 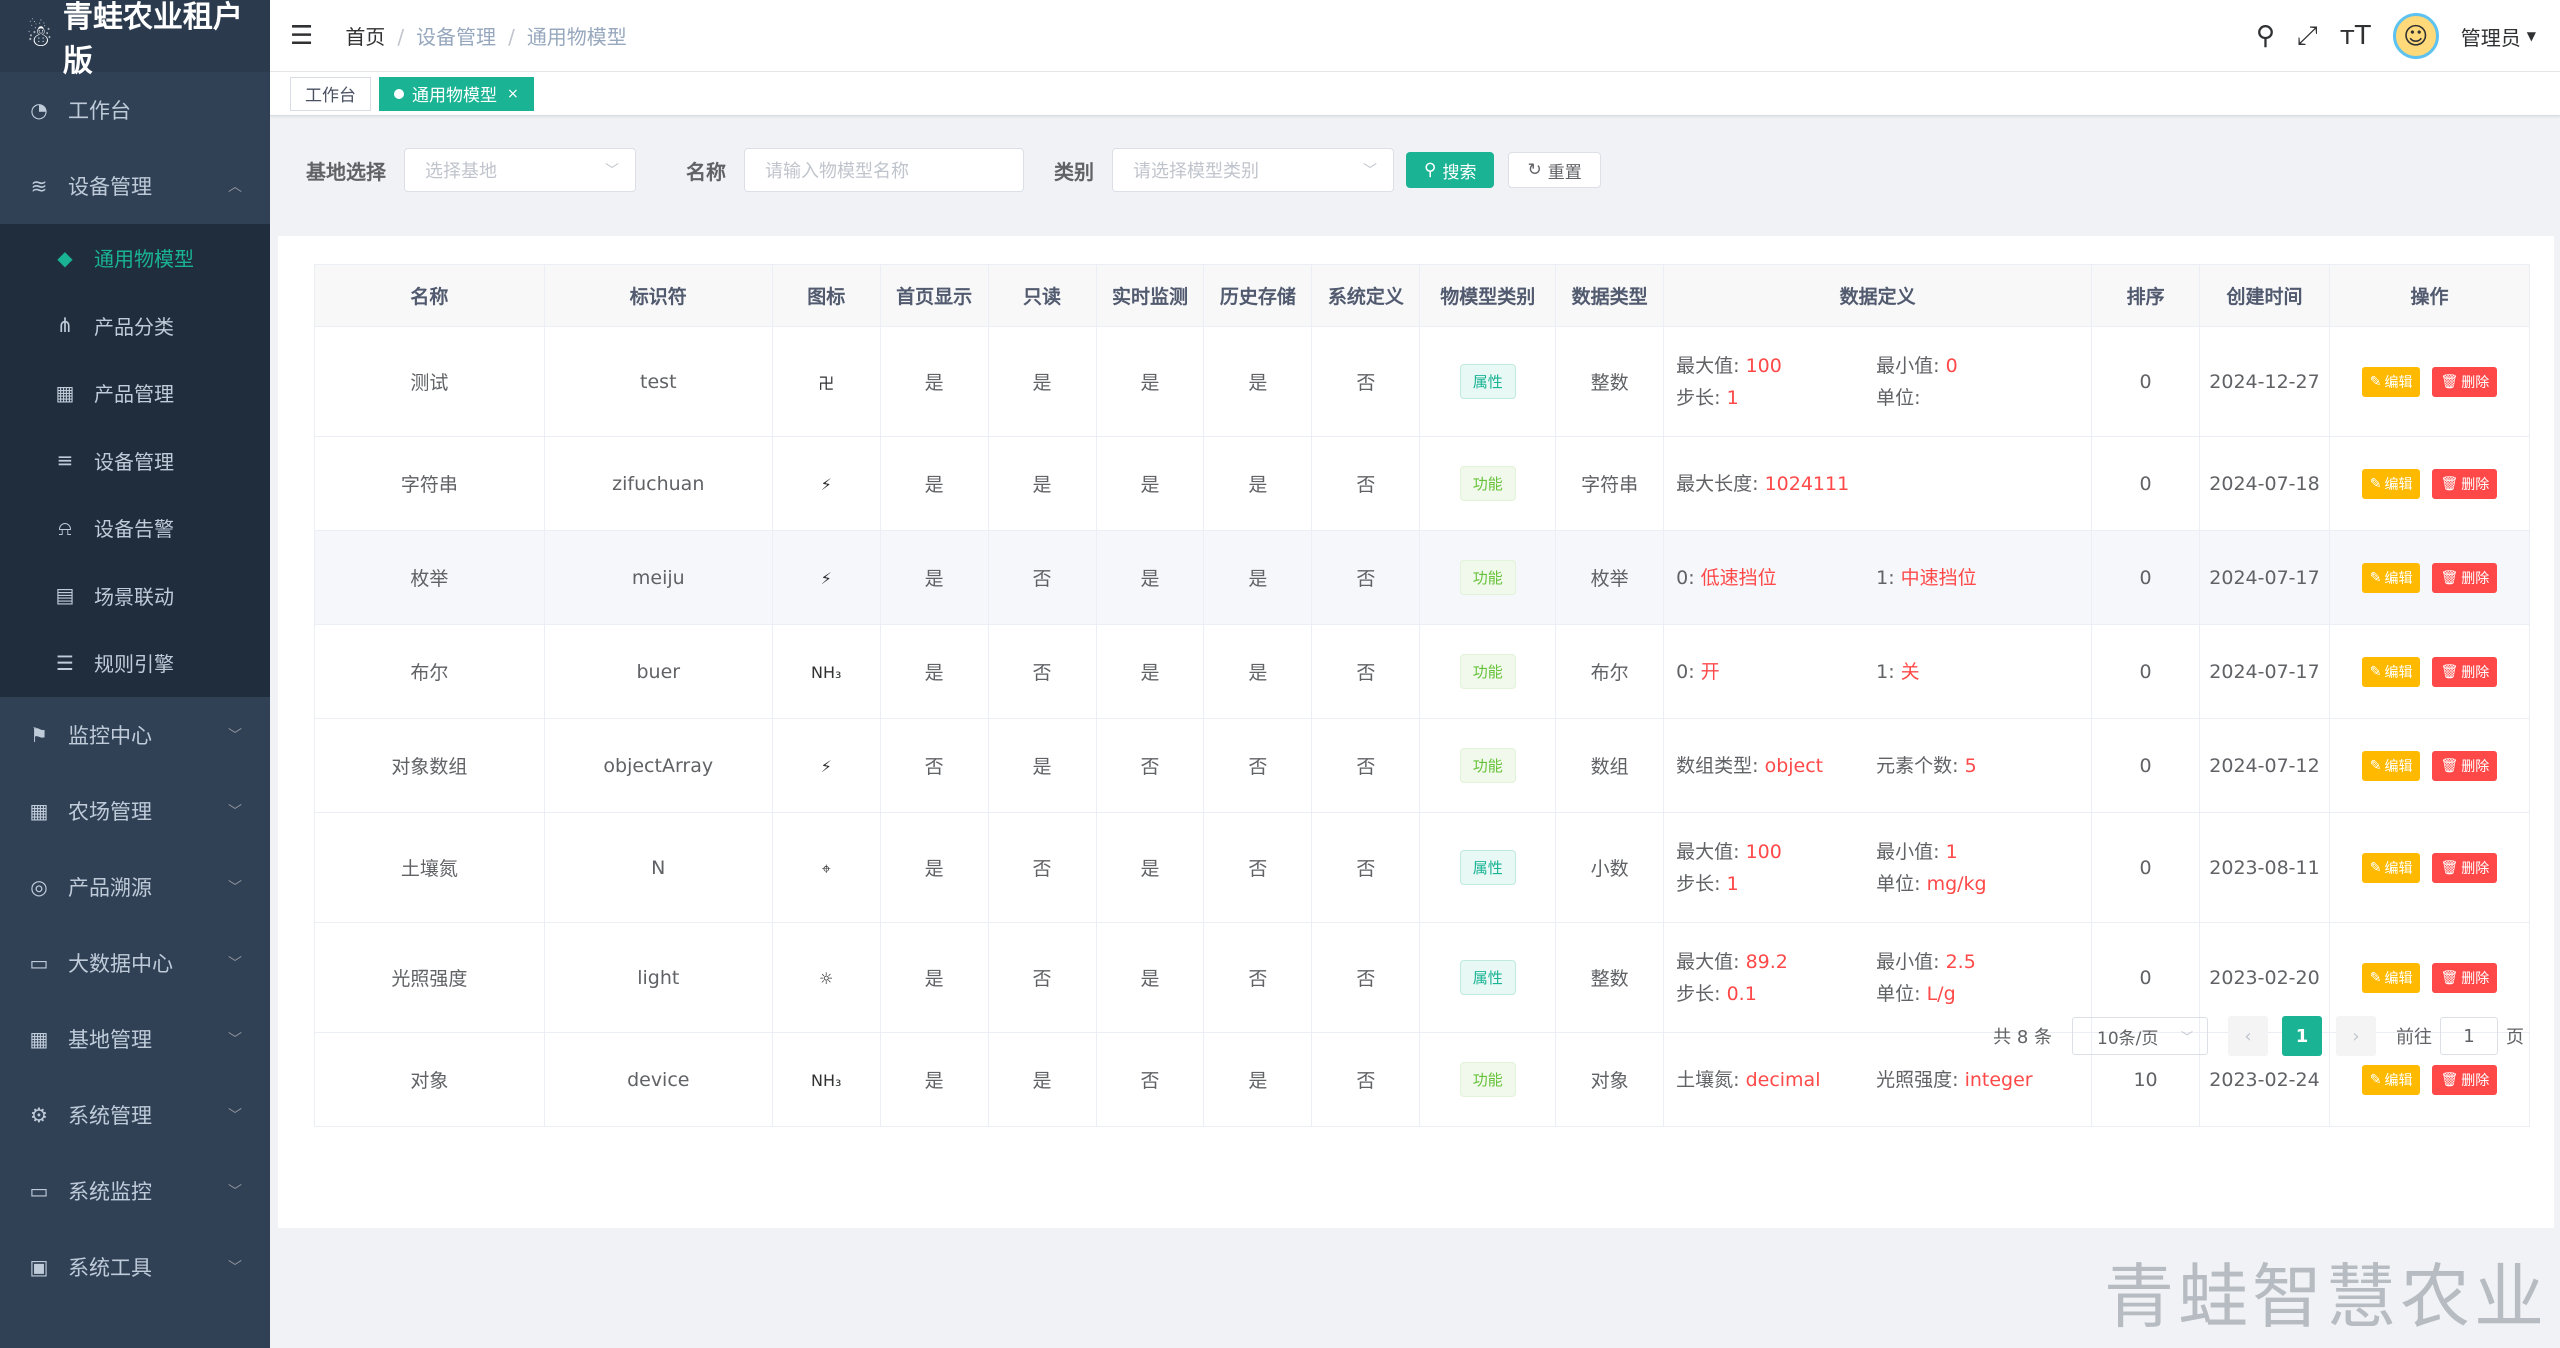 What do you see at coordinates (135, 1191) in the screenshot?
I see `sidebar-item-8: ▭ 系统监控 ﹀` at bounding box center [135, 1191].